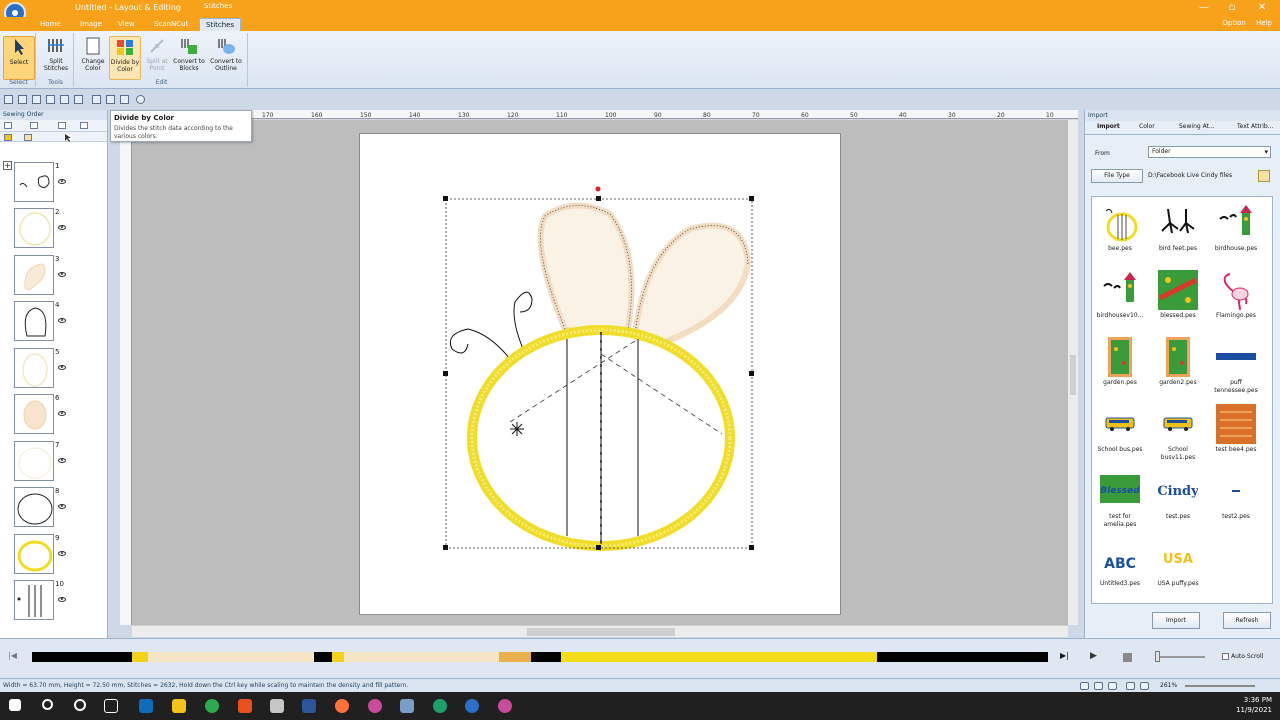  What do you see at coordinates (125, 58) in the screenshot?
I see `divide-by-color-button: Divide by Color` at bounding box center [125, 58].